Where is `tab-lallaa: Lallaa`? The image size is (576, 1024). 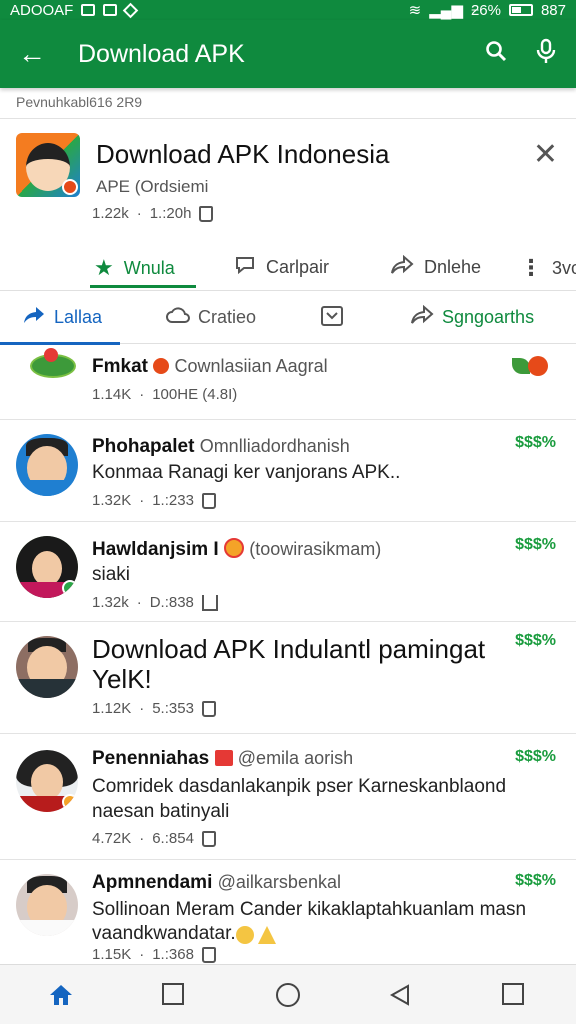
tab-lallaa: Lallaa is located at coordinates (62, 317).